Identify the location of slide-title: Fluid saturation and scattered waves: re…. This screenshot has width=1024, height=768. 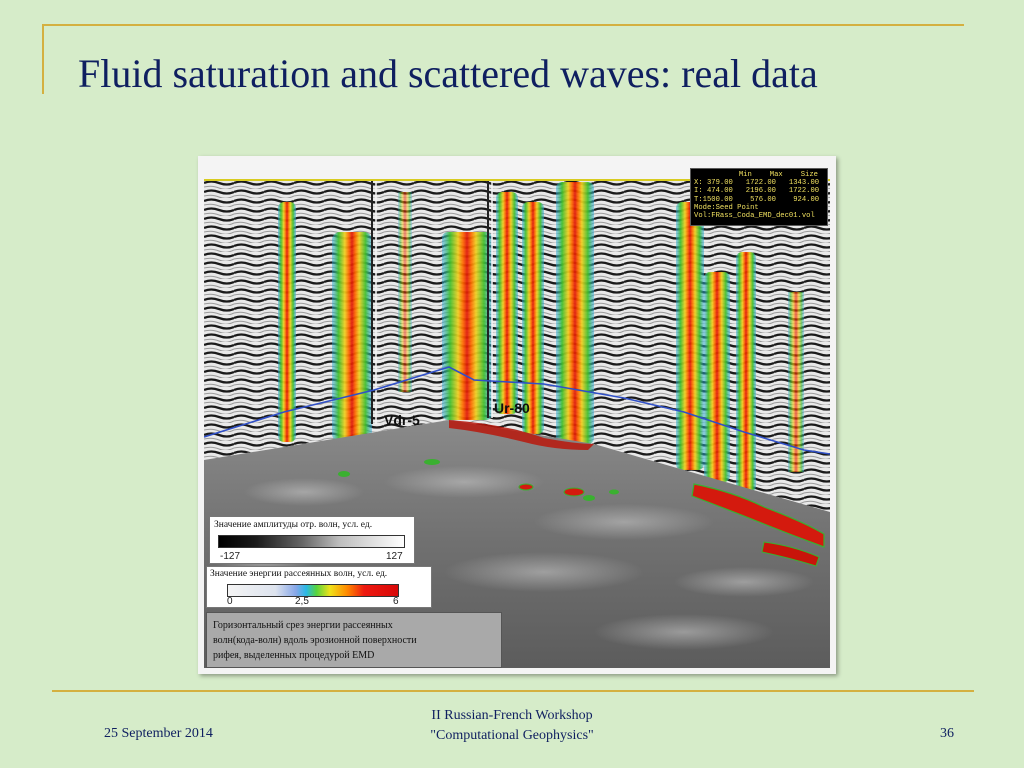
(448, 73).